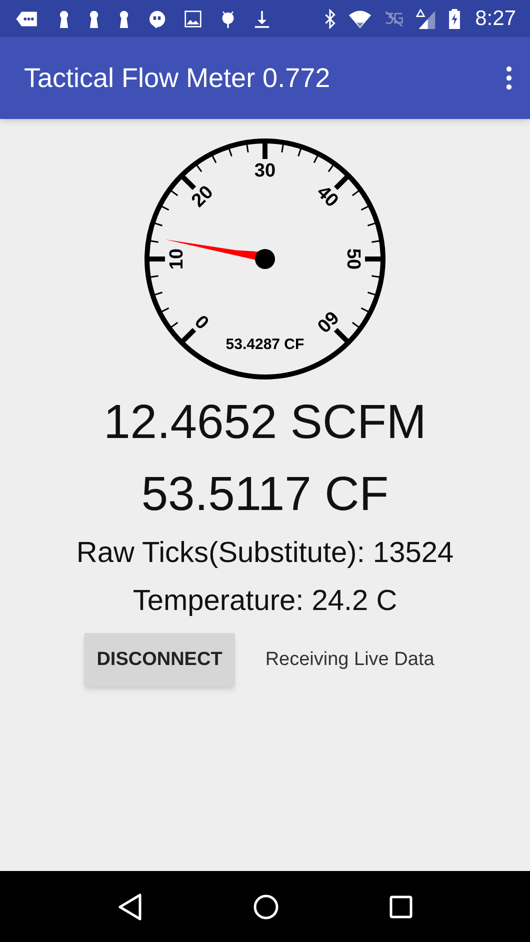 This screenshot has height=942, width=530. Describe the element at coordinates (203, 321) in the screenshot. I see `scale-label: 0` at that location.